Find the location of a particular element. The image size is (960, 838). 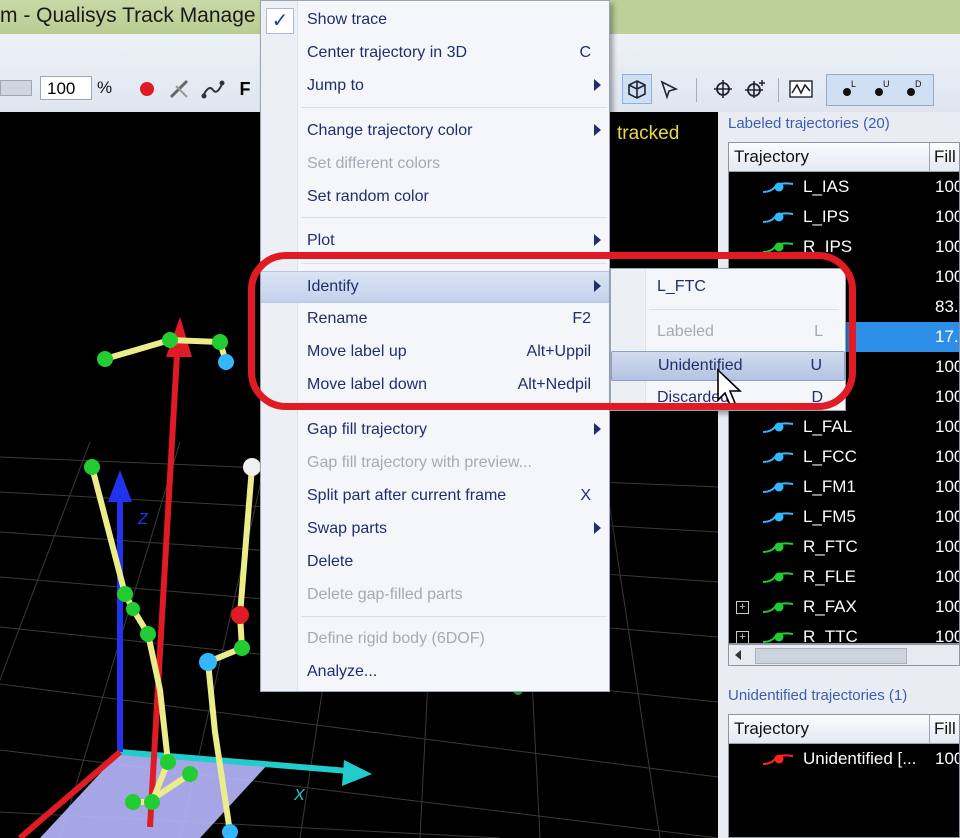

submenu-item-l-ftc: L_FTC is located at coordinates (728, 288).